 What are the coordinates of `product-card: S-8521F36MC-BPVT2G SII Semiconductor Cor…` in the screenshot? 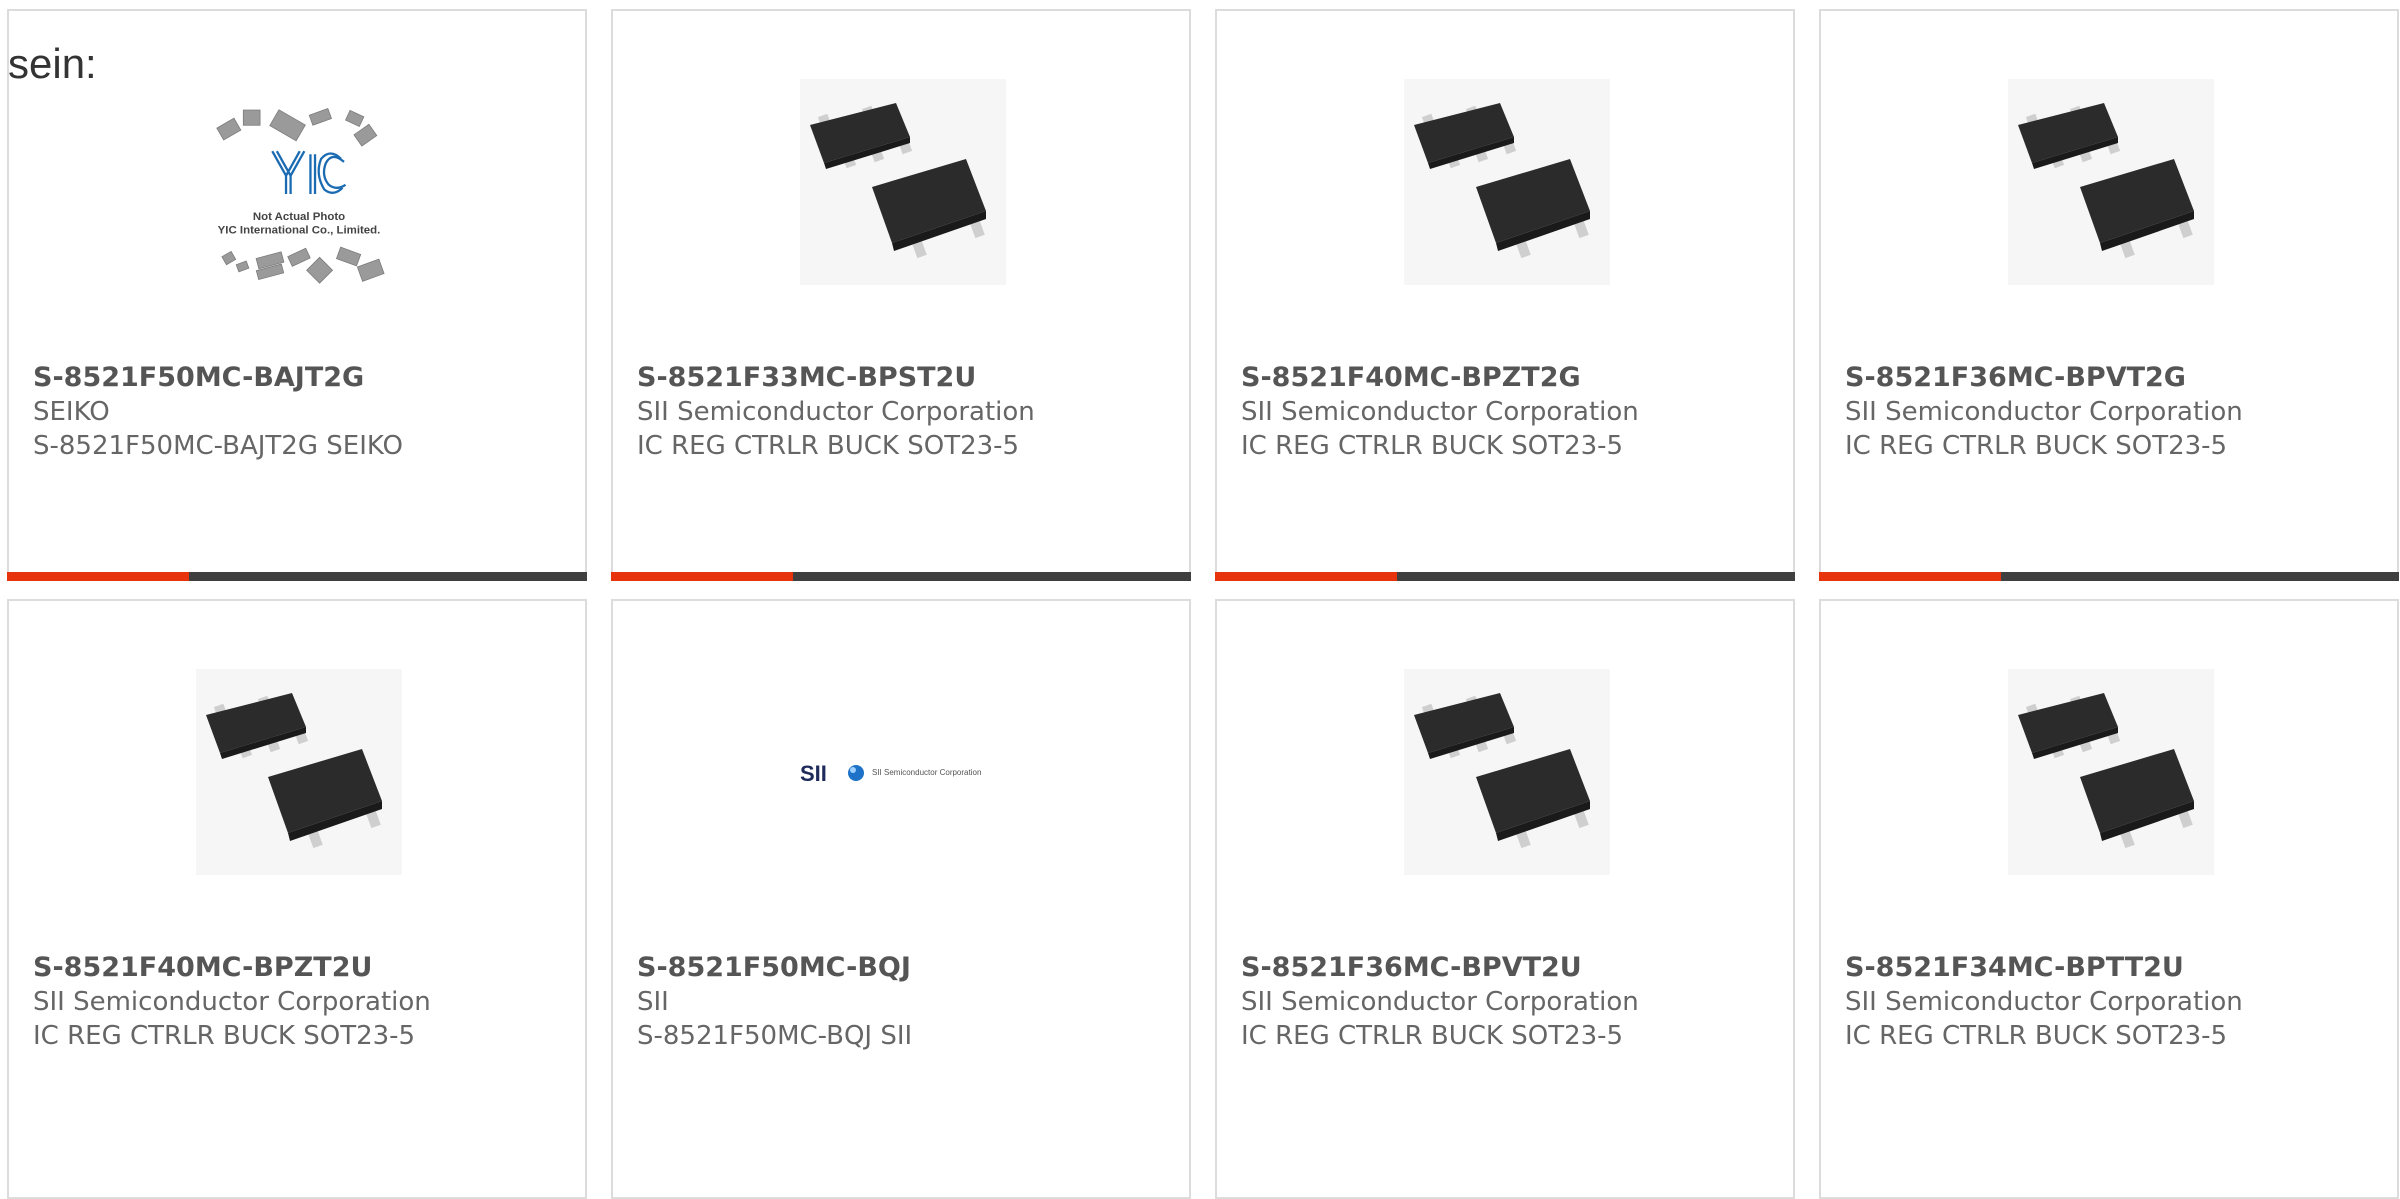 It's located at (2109, 295).